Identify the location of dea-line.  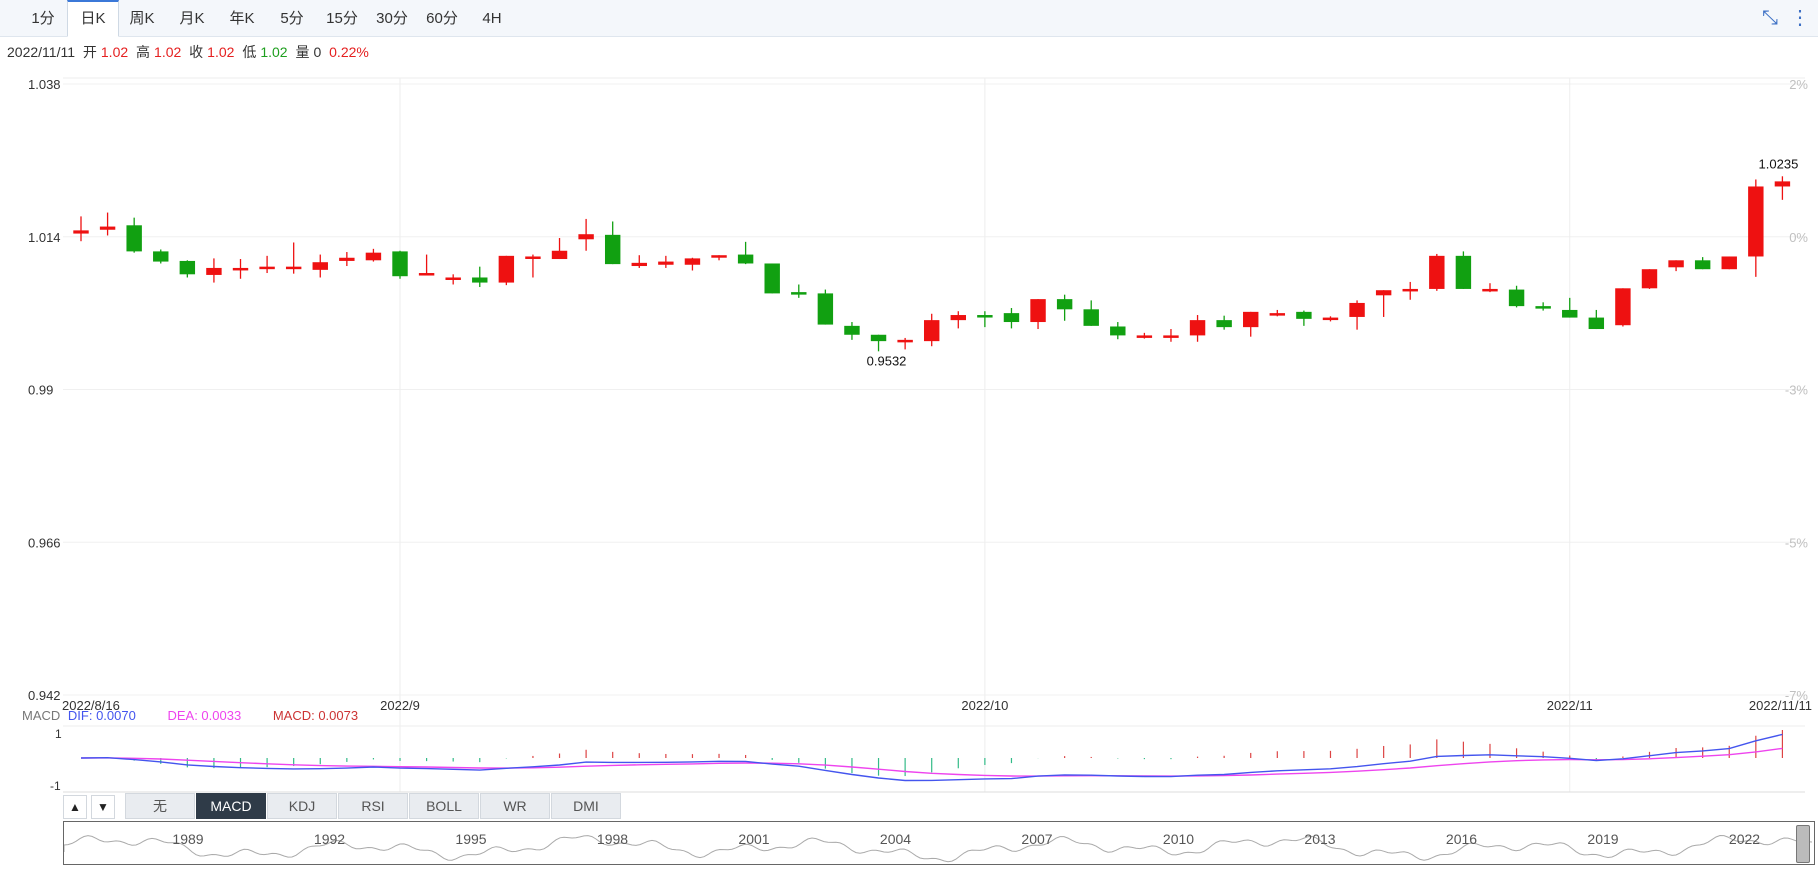
(931, 762).